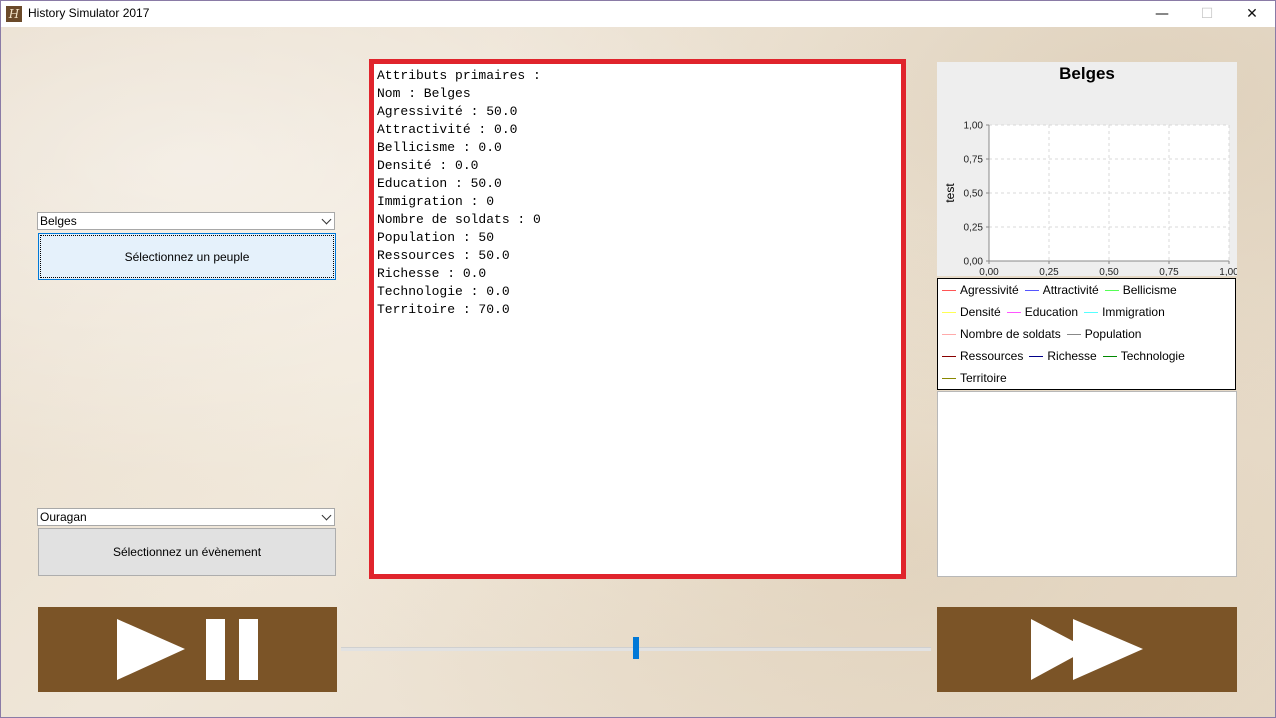  I want to click on legend-item: Territoire, so click(974, 378).